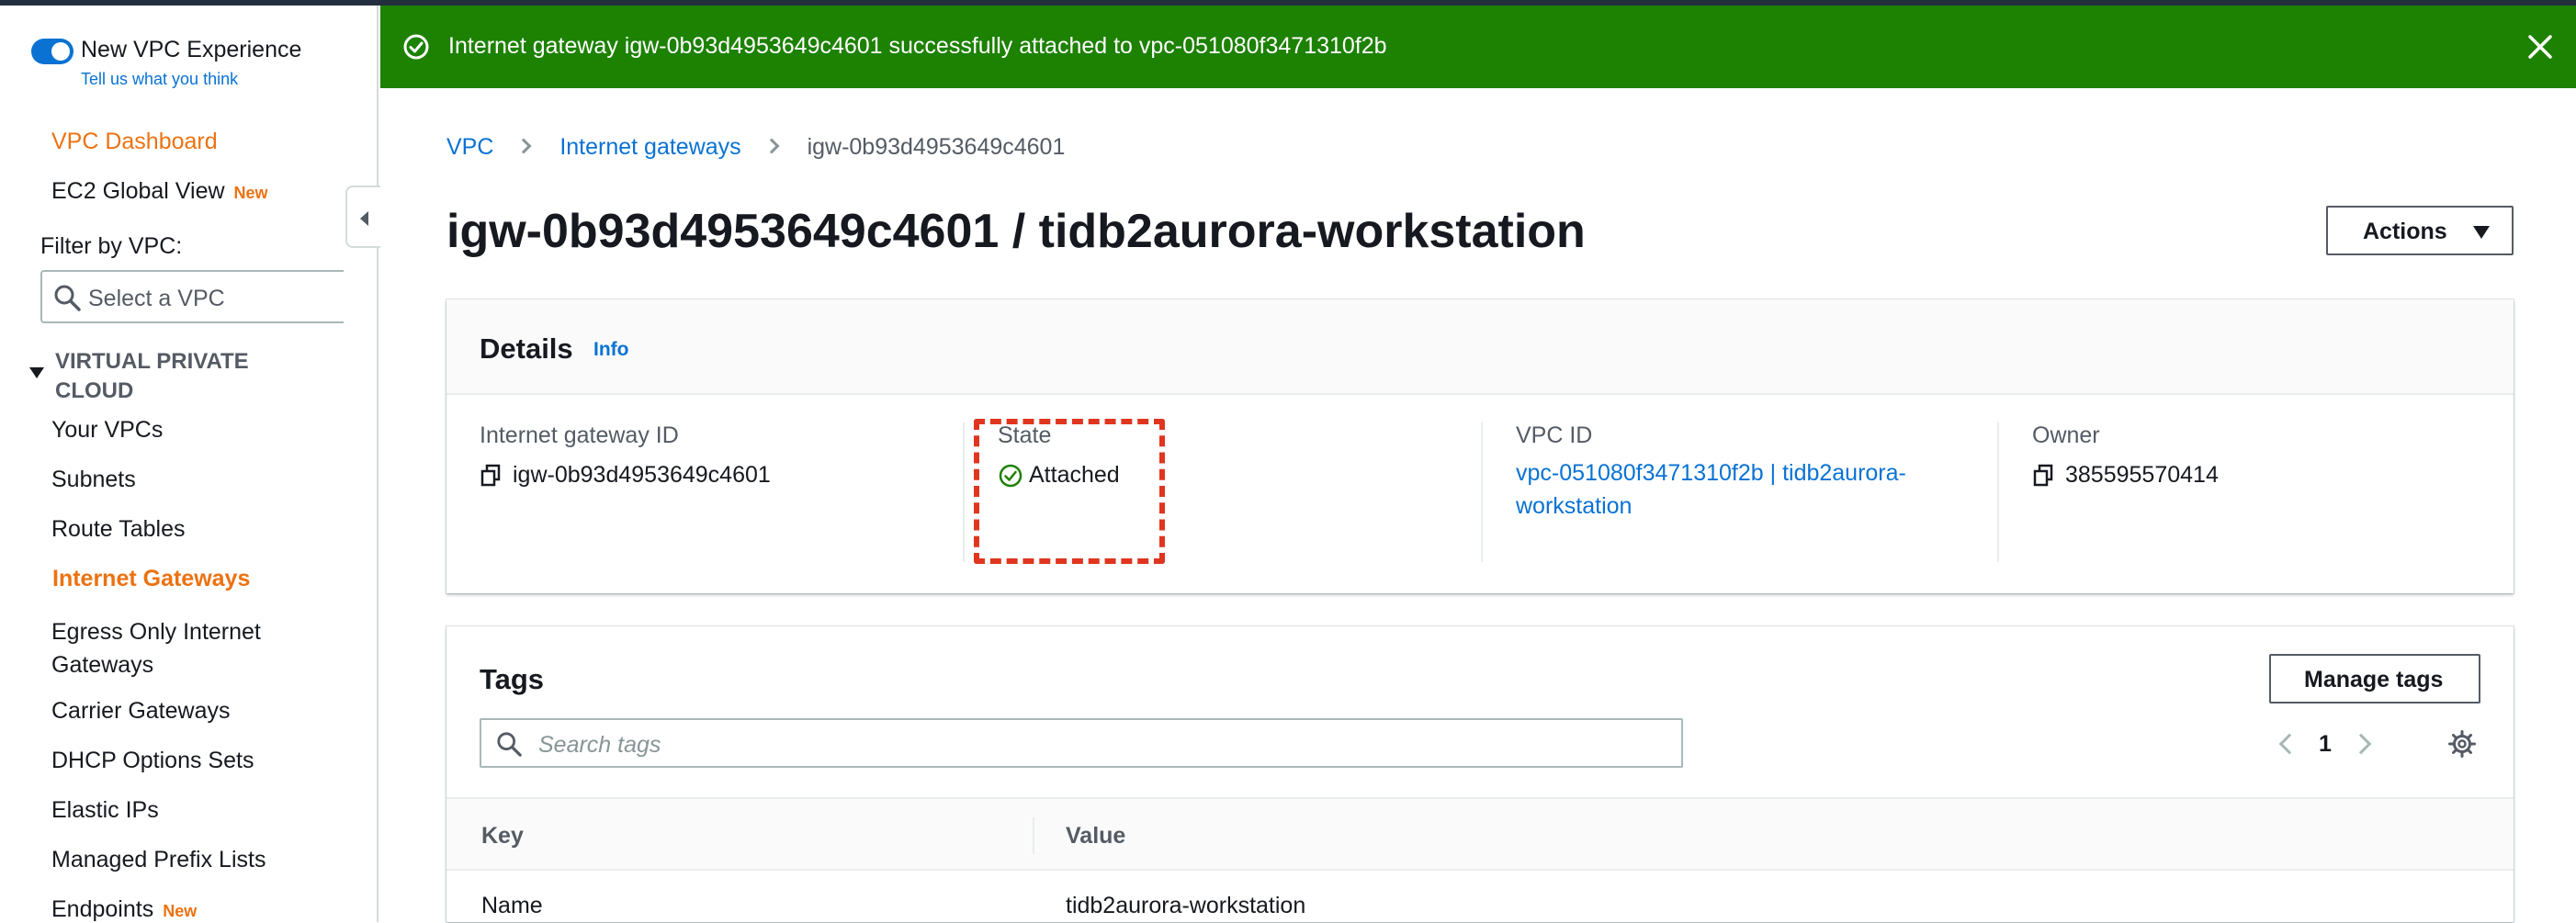 The image size is (2576, 923). Describe the element at coordinates (2125, 455) in the screenshot. I see `owner-field: Owner 385595570414` at that location.